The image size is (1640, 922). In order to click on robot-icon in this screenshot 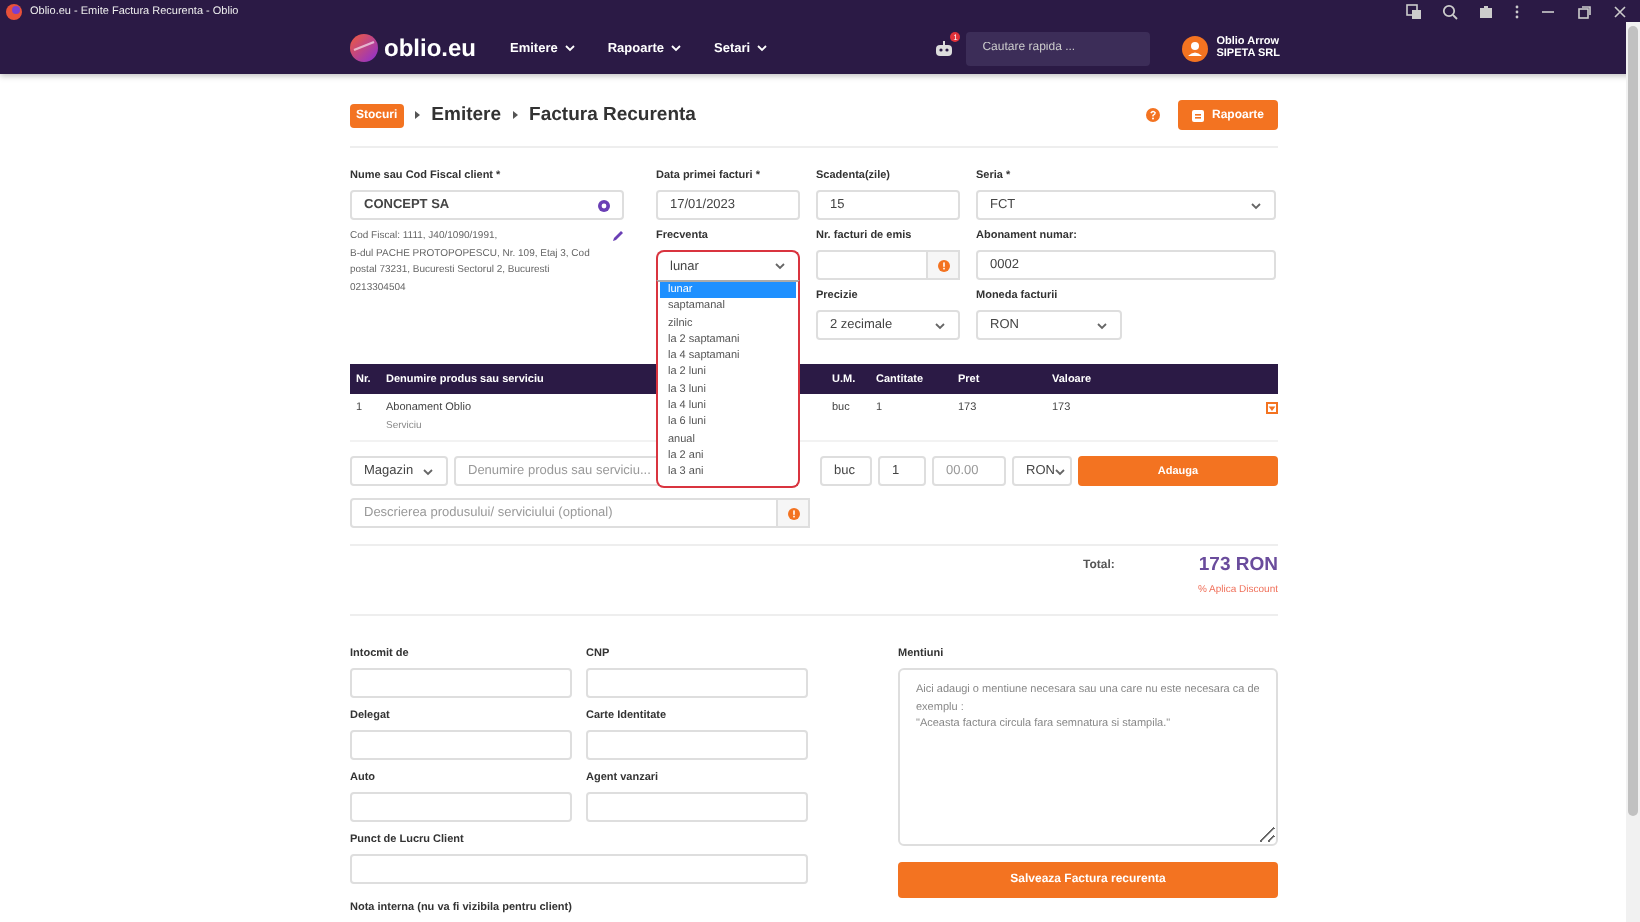, I will do `click(944, 48)`.